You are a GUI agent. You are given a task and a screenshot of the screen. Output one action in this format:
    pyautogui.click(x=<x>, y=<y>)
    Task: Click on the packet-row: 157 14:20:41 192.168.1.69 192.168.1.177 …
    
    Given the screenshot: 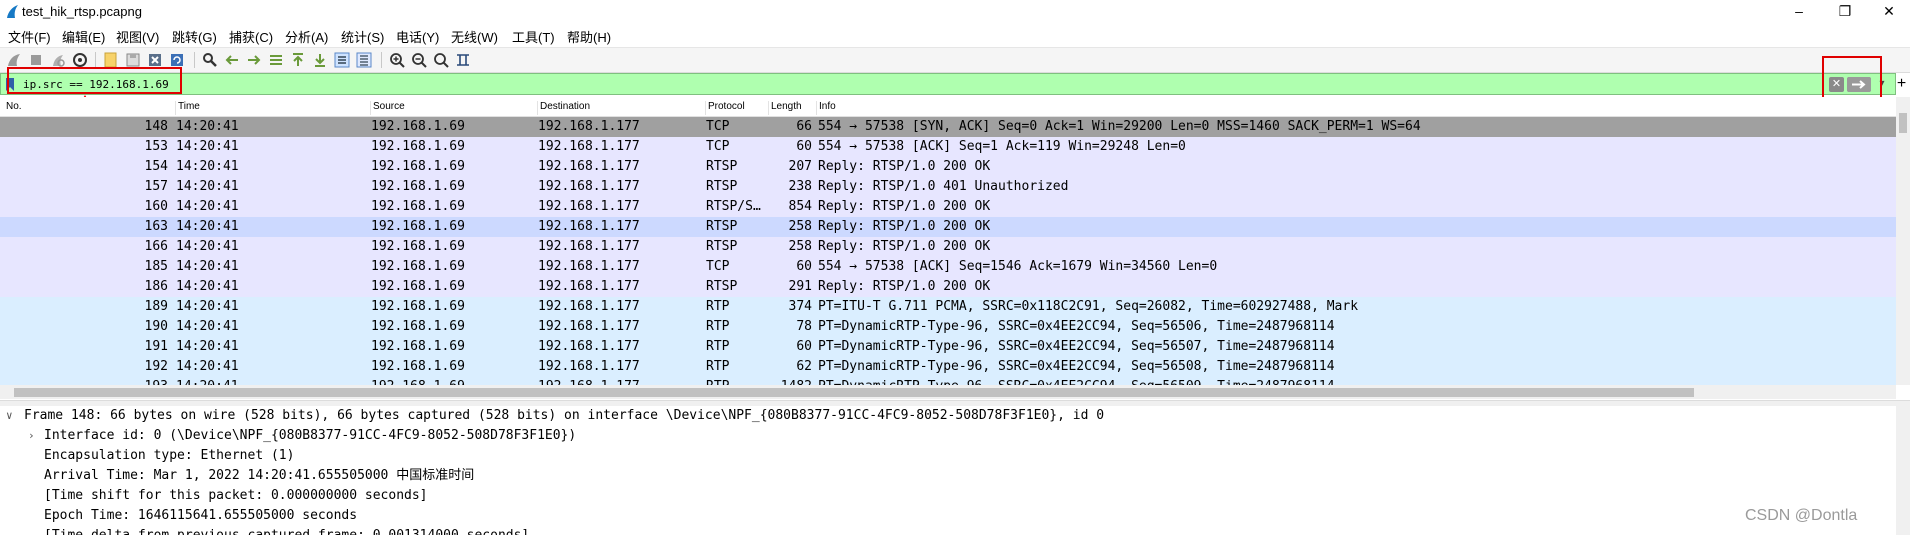 What is the action you would take?
    pyautogui.click(x=948, y=187)
    